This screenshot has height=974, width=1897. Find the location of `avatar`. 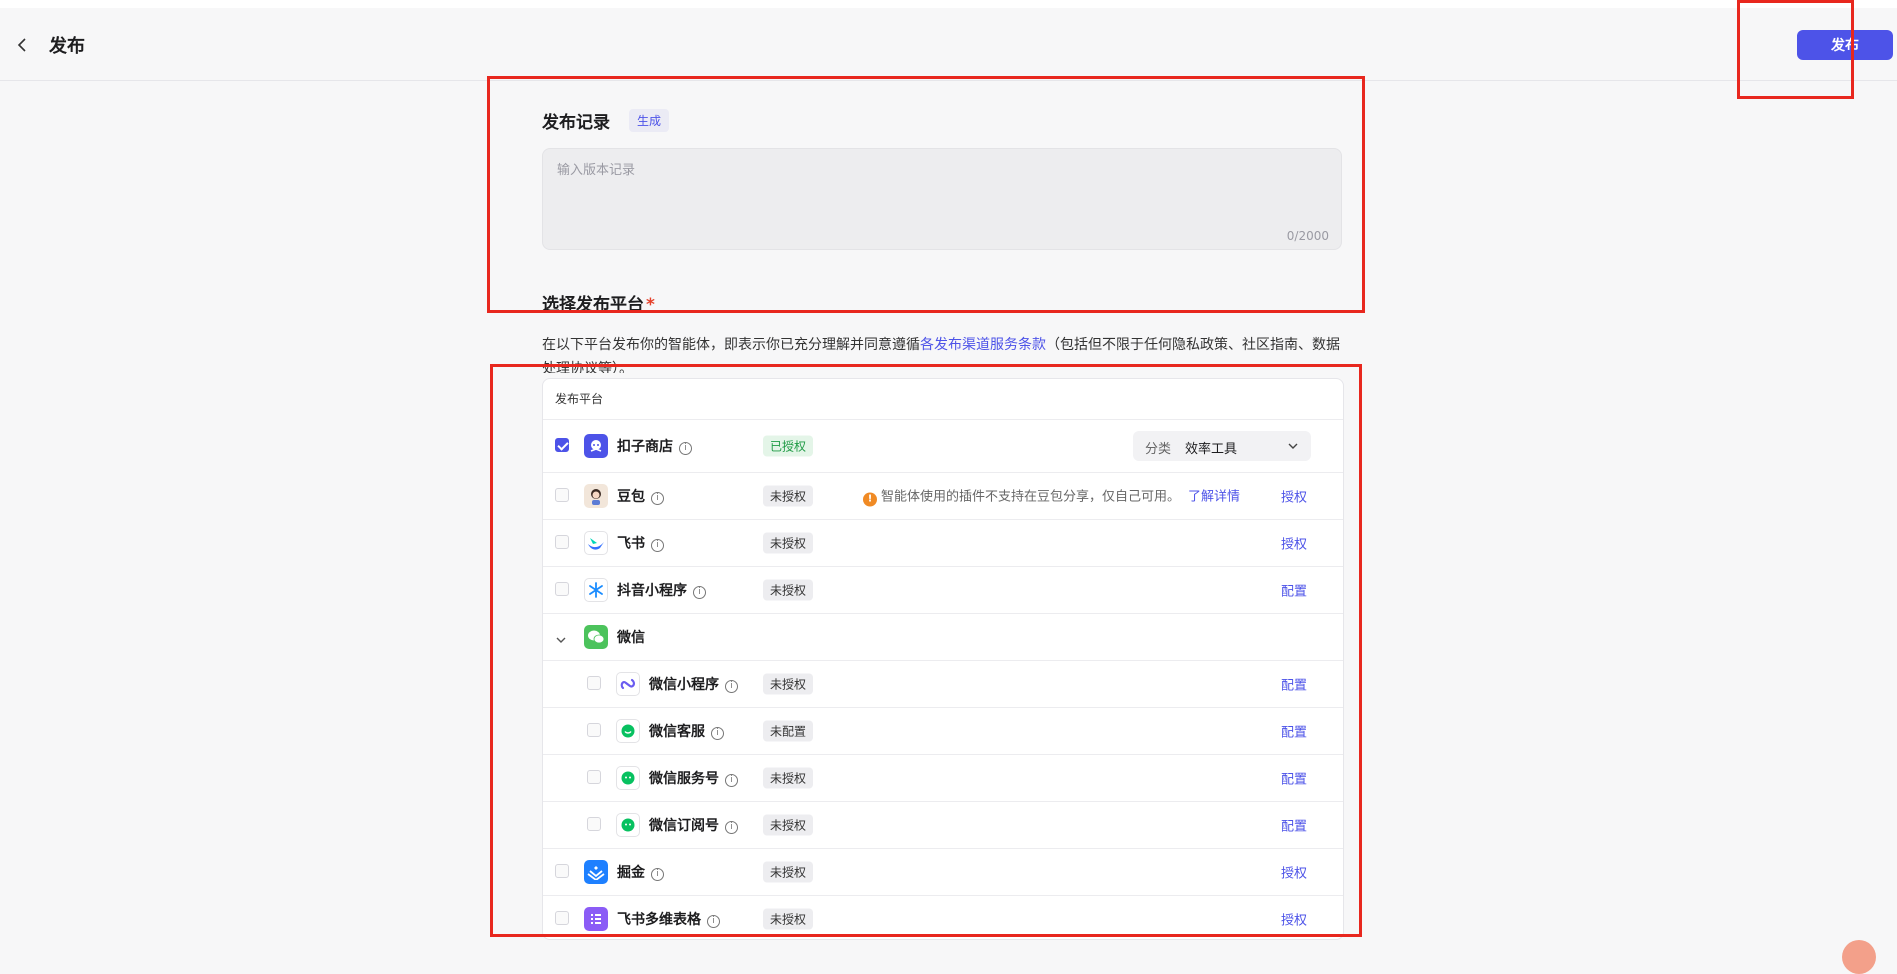

avatar is located at coordinates (1859, 957).